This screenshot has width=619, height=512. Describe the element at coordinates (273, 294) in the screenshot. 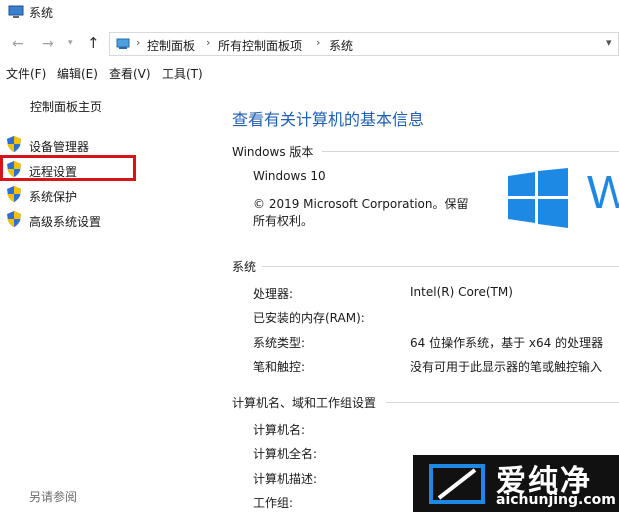

I see `processor-label: 处理器:` at that location.